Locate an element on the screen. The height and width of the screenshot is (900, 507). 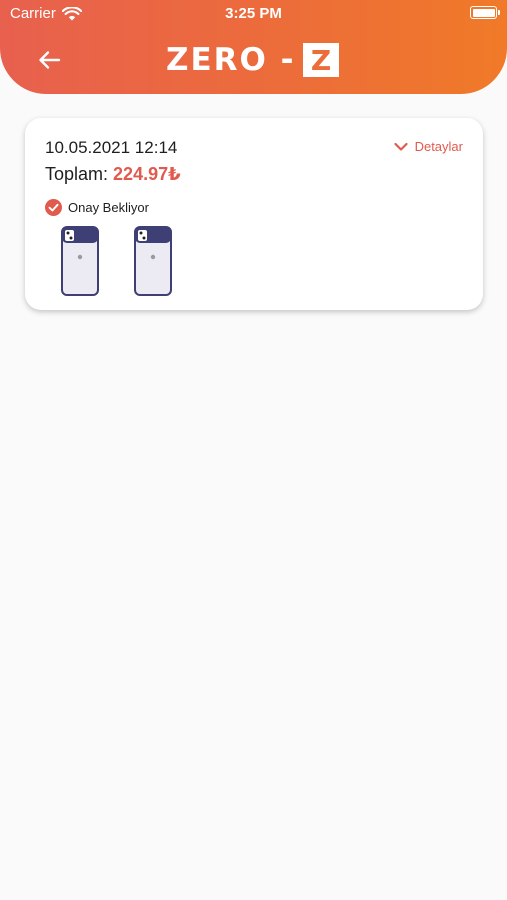
order-date: 10.05.2021 12:14 is located at coordinates (111, 147).